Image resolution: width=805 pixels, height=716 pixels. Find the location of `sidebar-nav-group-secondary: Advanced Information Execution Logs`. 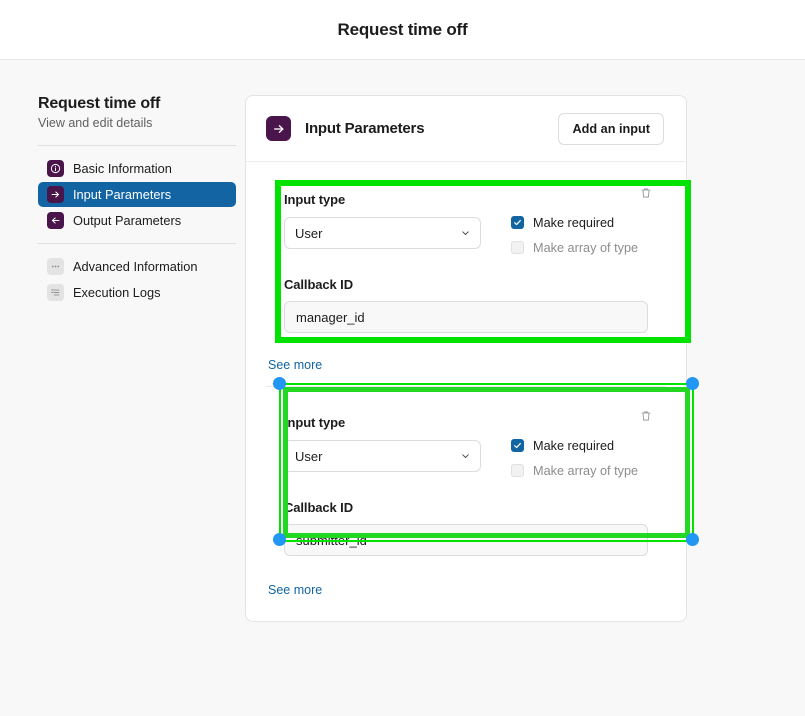

sidebar-nav-group-secondary: Advanced Information Execution Logs is located at coordinates (141, 279).